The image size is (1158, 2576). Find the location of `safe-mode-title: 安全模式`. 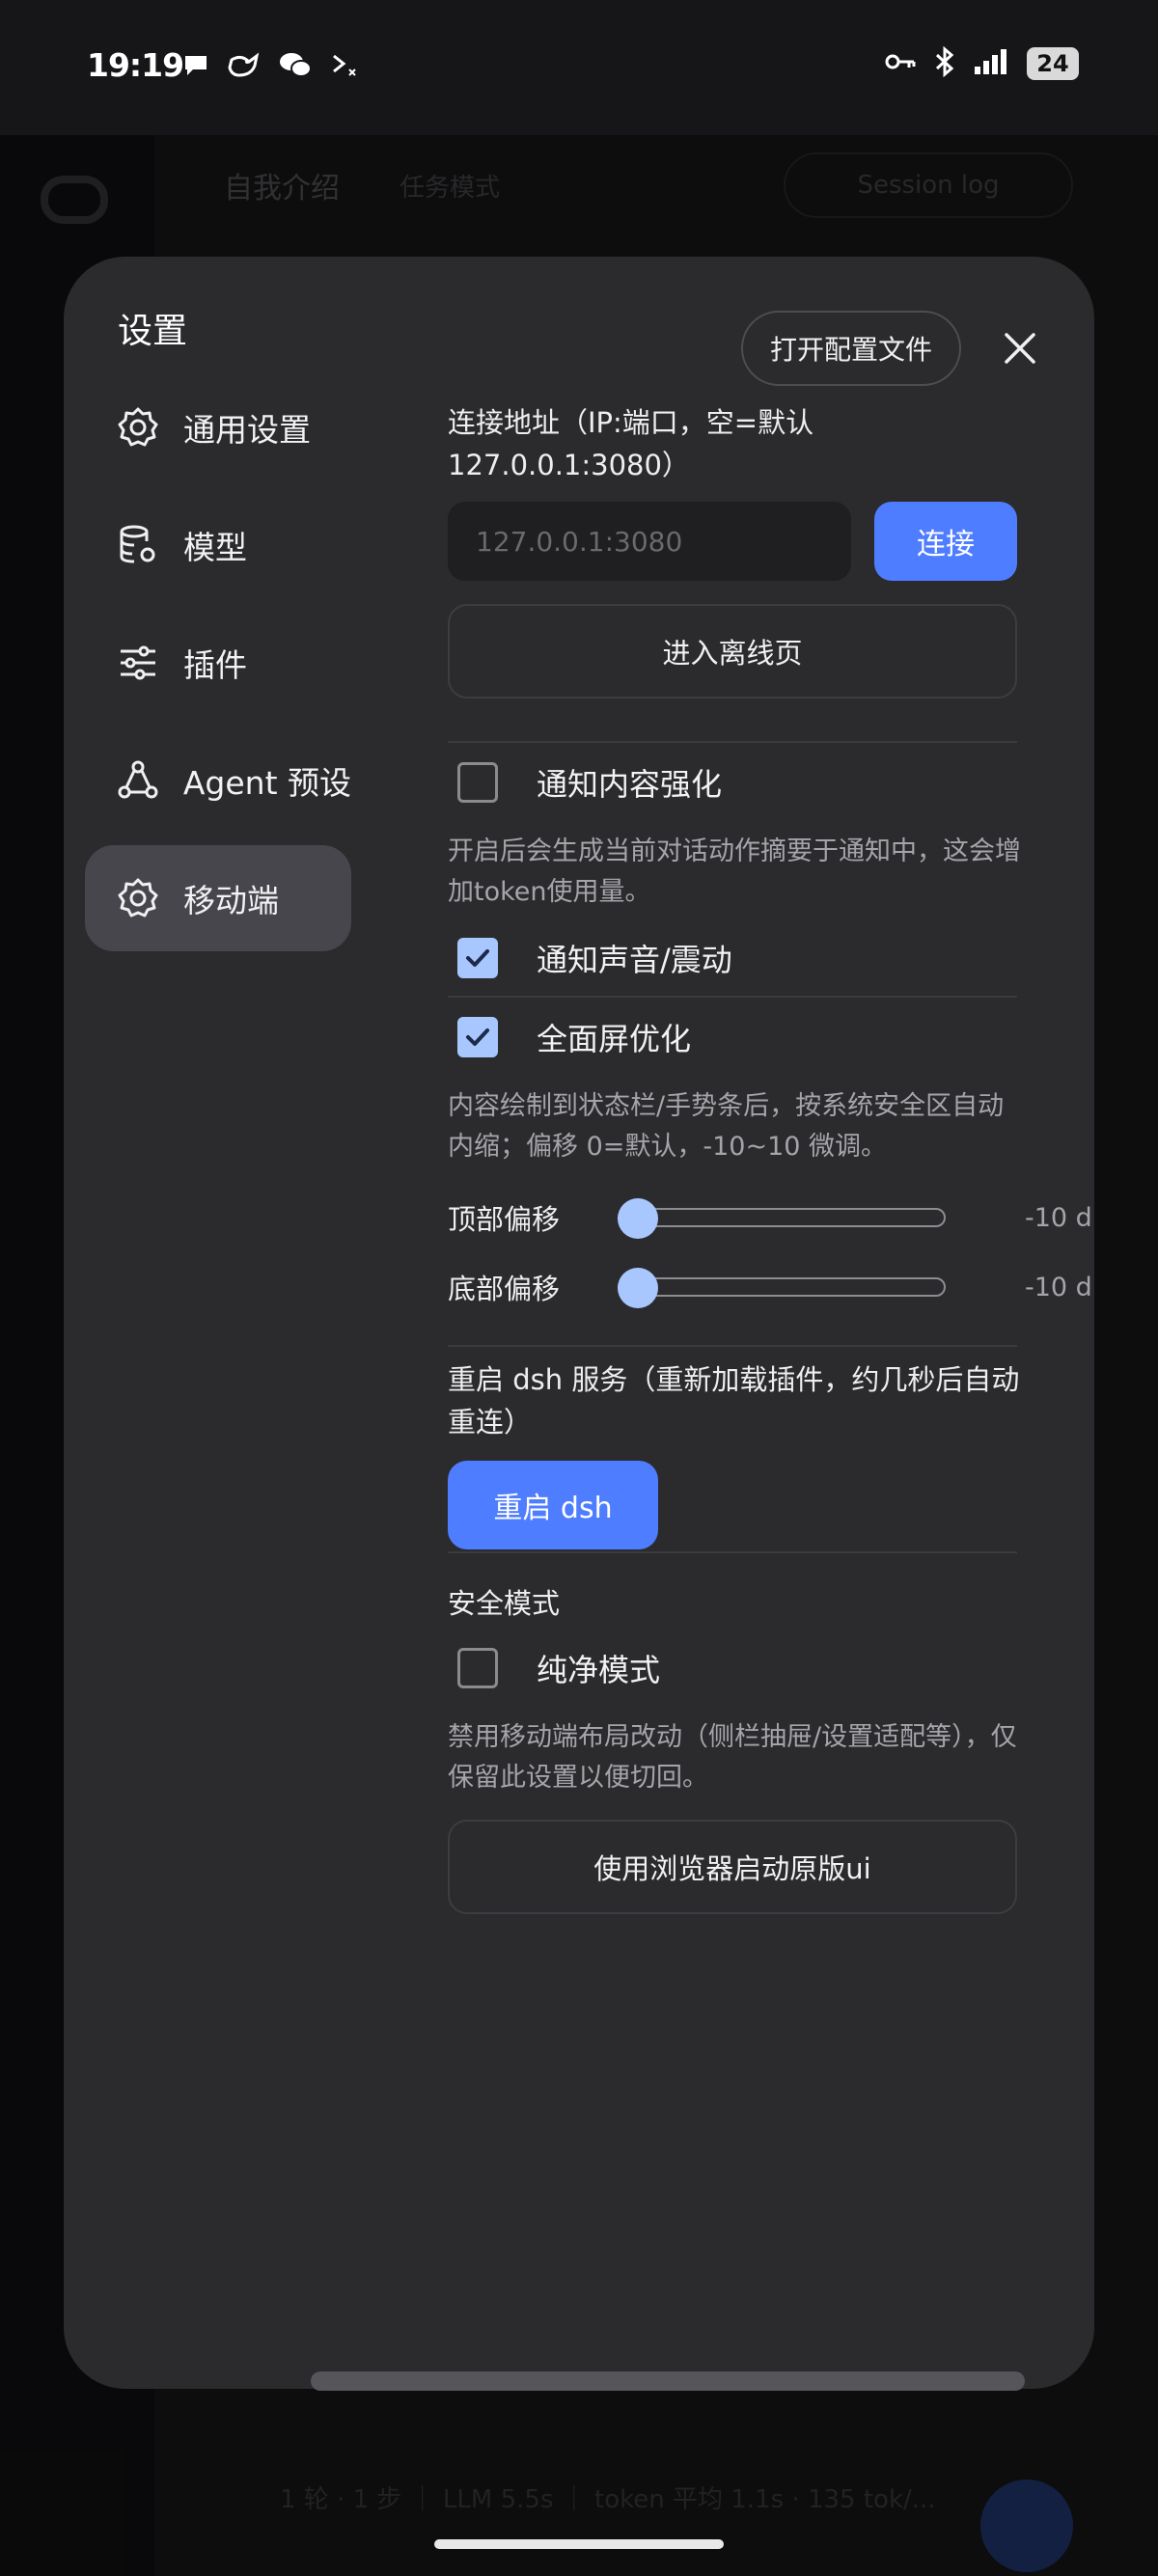

safe-mode-title: 安全模式 is located at coordinates (504, 1603).